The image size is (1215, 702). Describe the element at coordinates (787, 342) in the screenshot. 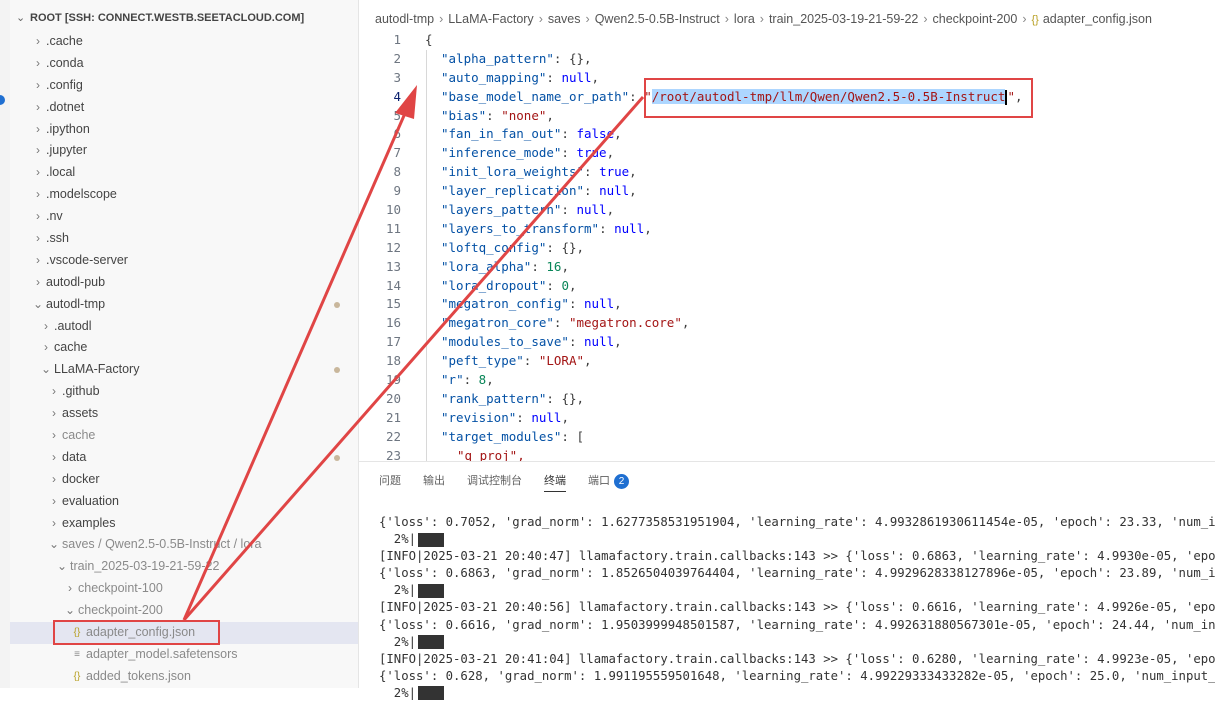

I see `code-line: 17 "modules_to_save": null,` at that location.